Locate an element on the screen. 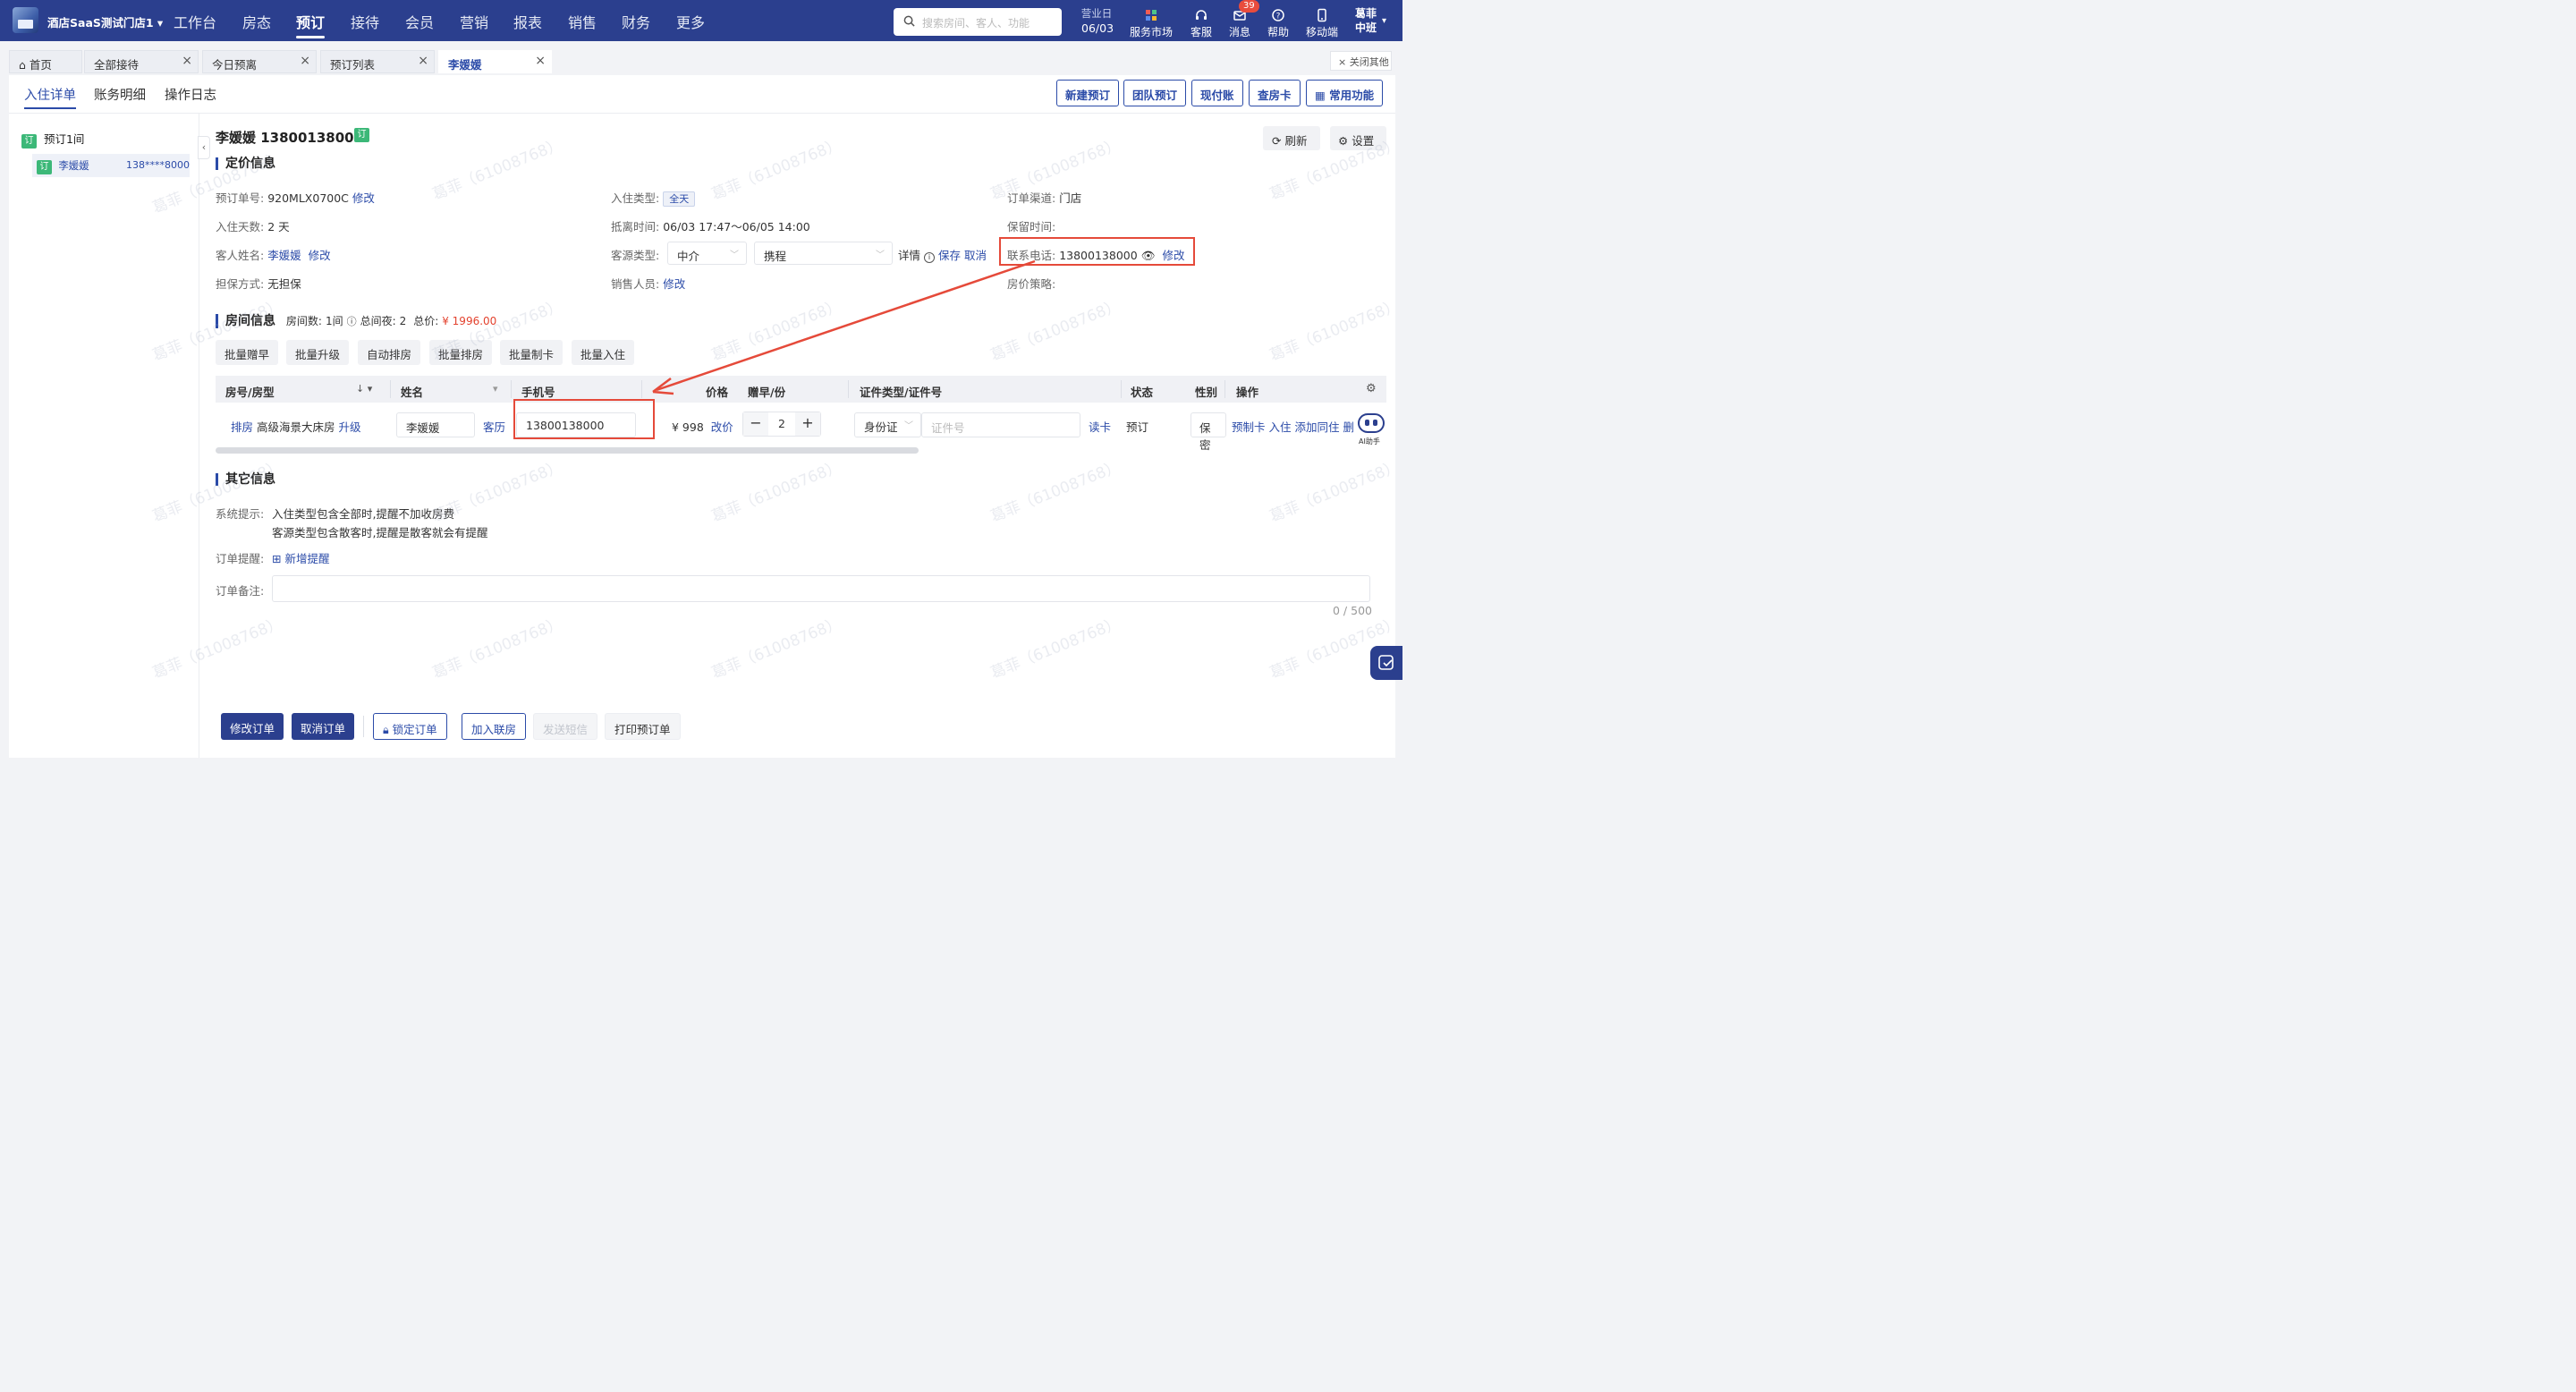 This screenshot has width=2576, height=1392. read-card-link: 读卡 is located at coordinates (1100, 426).